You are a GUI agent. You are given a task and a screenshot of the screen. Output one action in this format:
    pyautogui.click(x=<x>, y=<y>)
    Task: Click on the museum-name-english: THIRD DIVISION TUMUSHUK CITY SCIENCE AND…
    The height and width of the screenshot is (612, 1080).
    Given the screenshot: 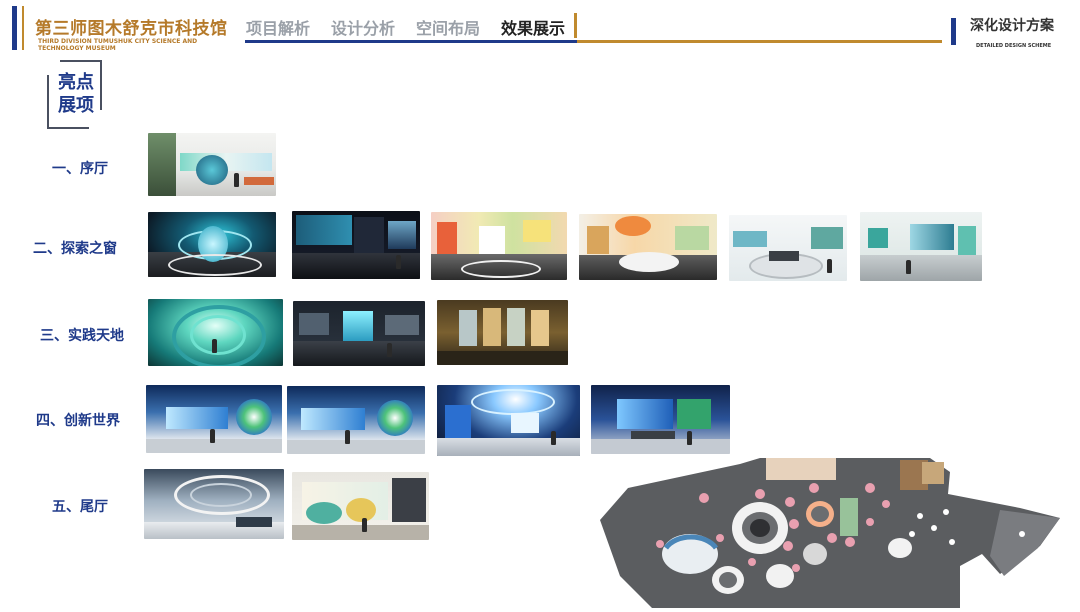 What is the action you would take?
    pyautogui.click(x=118, y=45)
    